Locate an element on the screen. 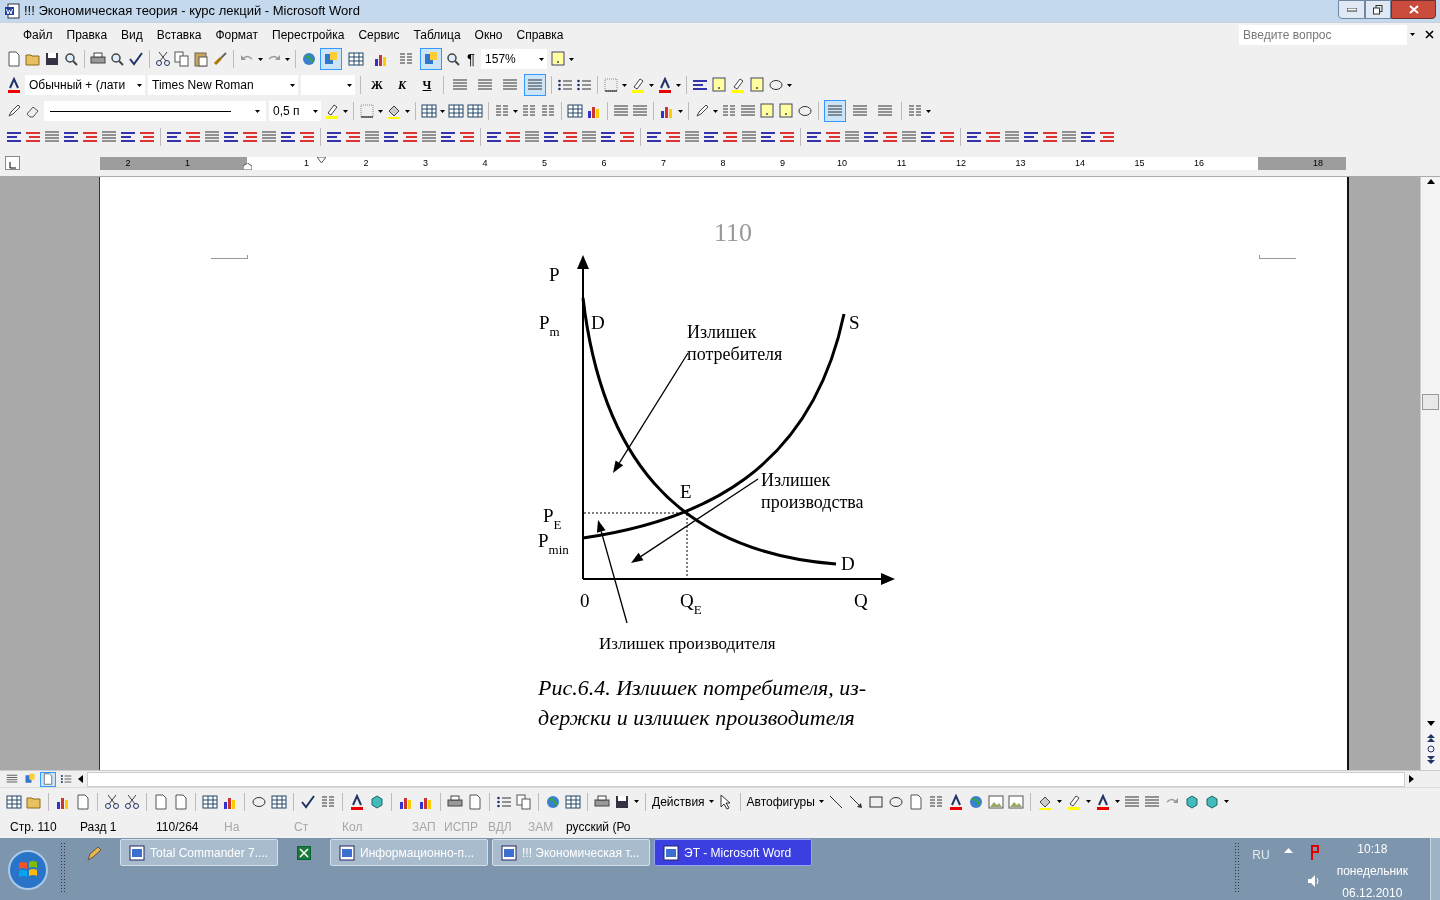 The image size is (1440, 900). paste-icon is located at coordinates (201, 59).